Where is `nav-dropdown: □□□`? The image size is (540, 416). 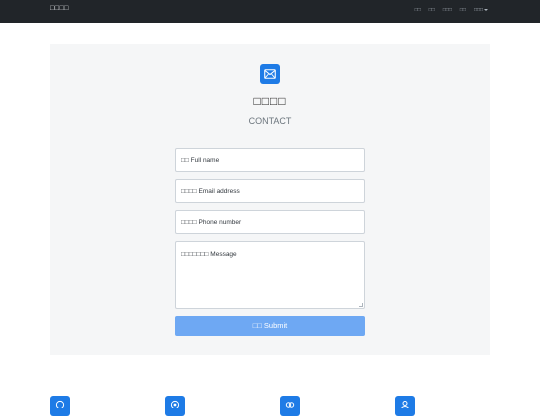 nav-dropdown: □□□ is located at coordinates (481, 10).